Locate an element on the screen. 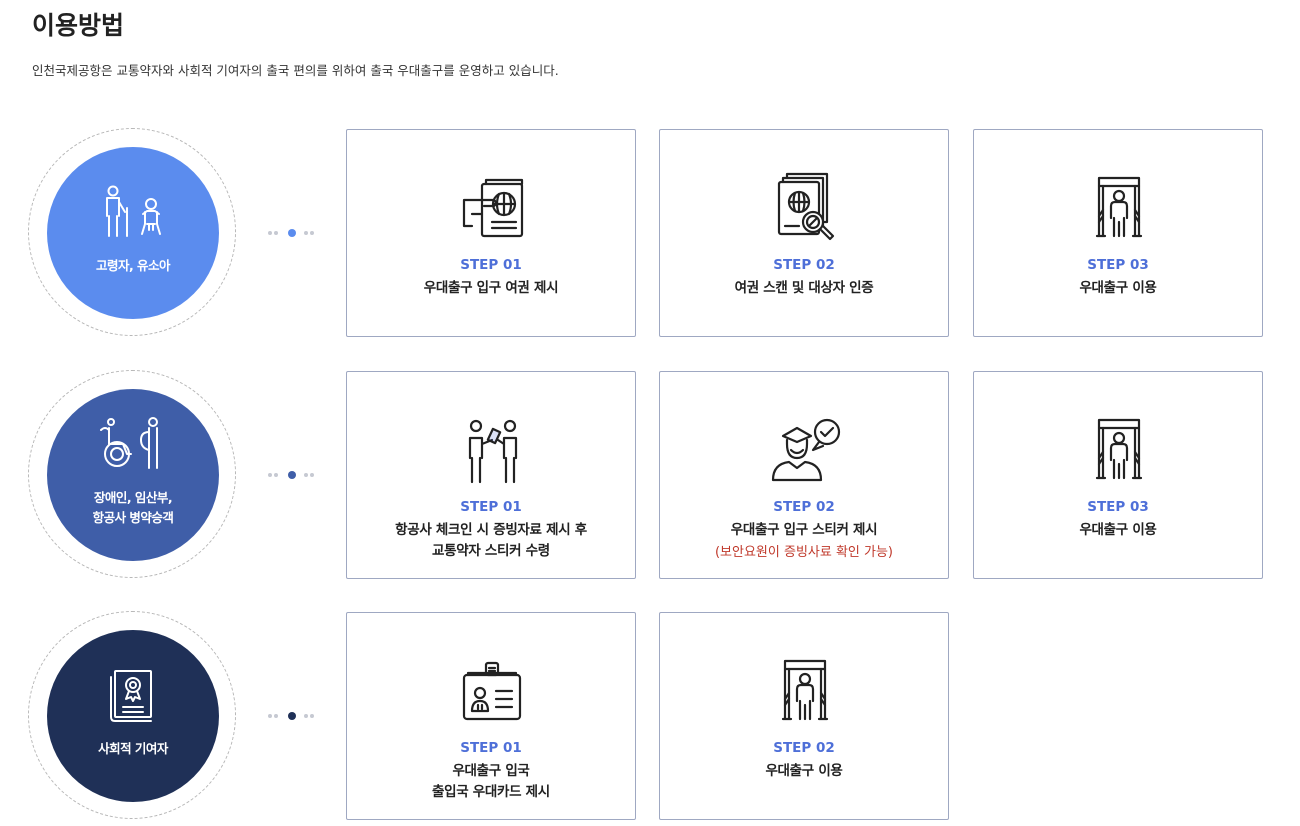 This screenshot has height=826, width=1300. step-card: STEP 02 우대출구 이용 is located at coordinates (804, 716).